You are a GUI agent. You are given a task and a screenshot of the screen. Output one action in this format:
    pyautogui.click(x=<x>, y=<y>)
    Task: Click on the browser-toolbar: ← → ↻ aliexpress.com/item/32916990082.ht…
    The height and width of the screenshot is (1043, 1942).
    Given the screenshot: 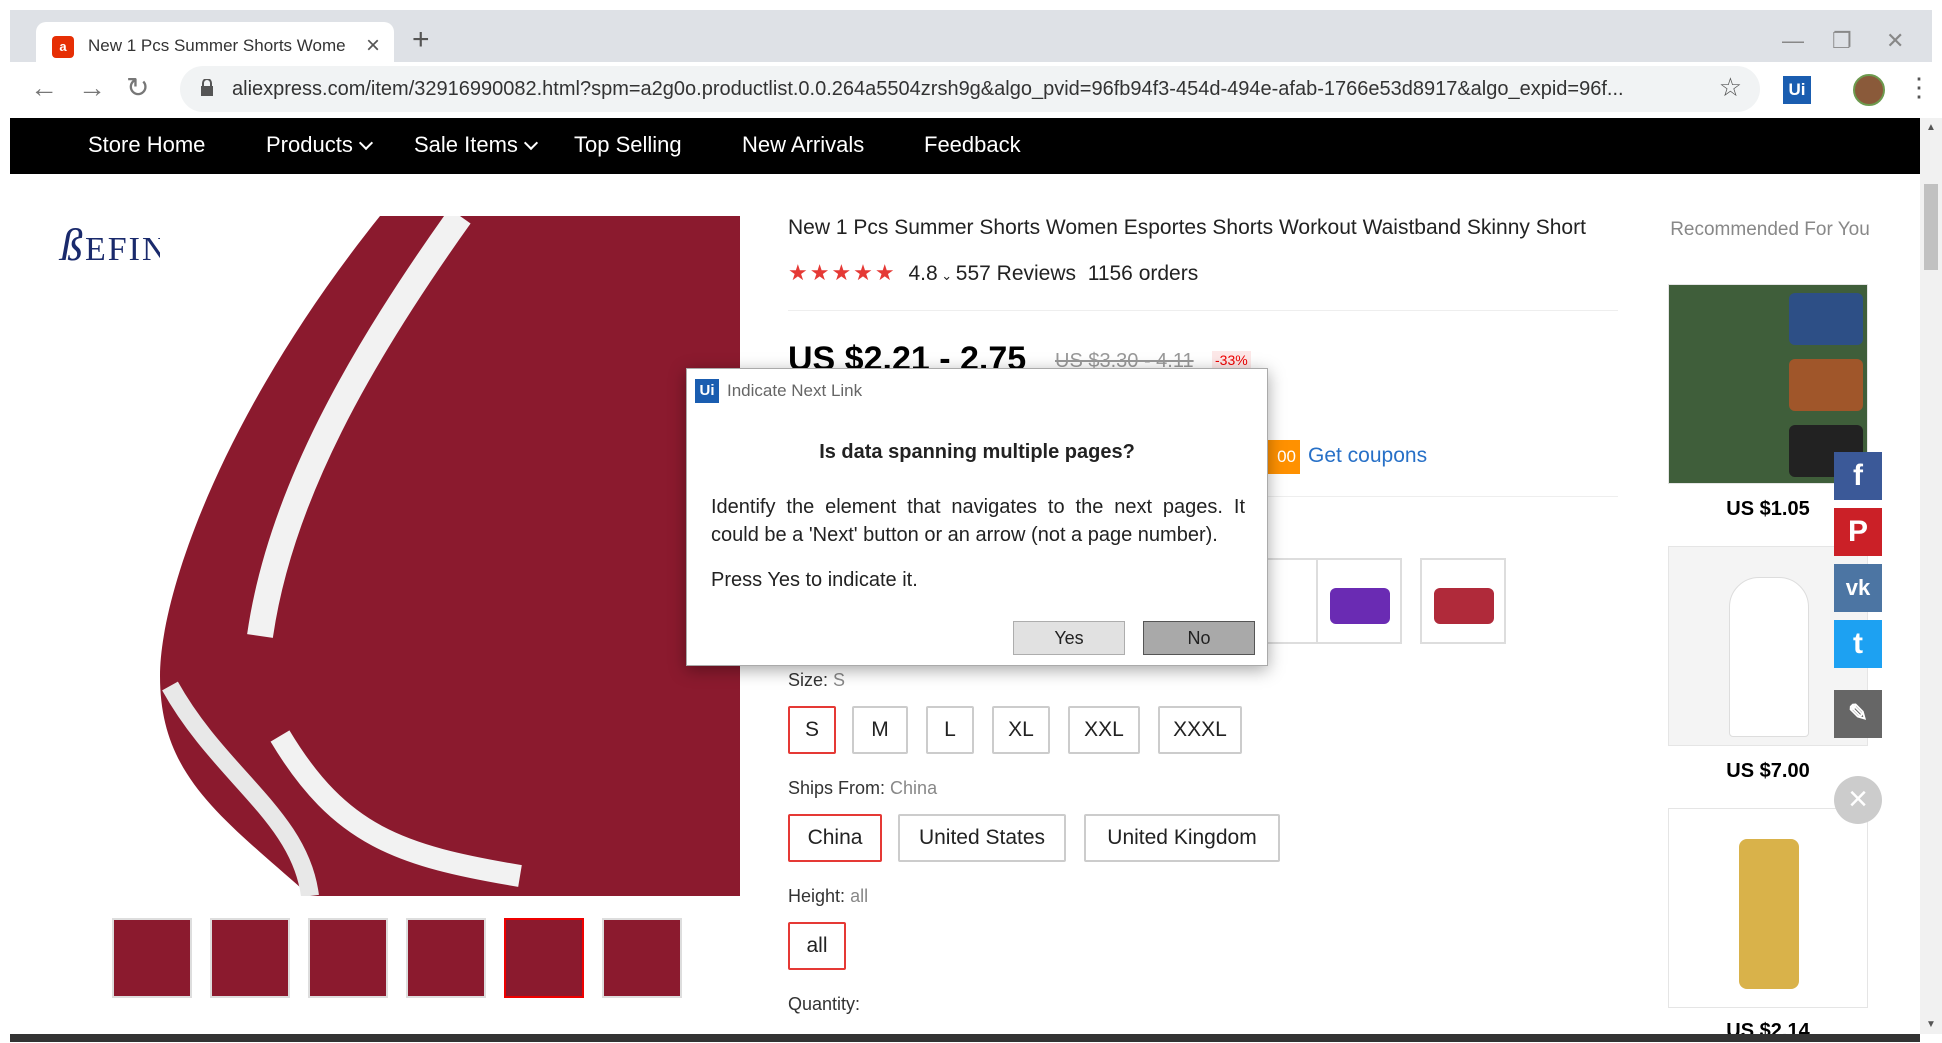 What is the action you would take?
    pyautogui.click(x=971, y=90)
    